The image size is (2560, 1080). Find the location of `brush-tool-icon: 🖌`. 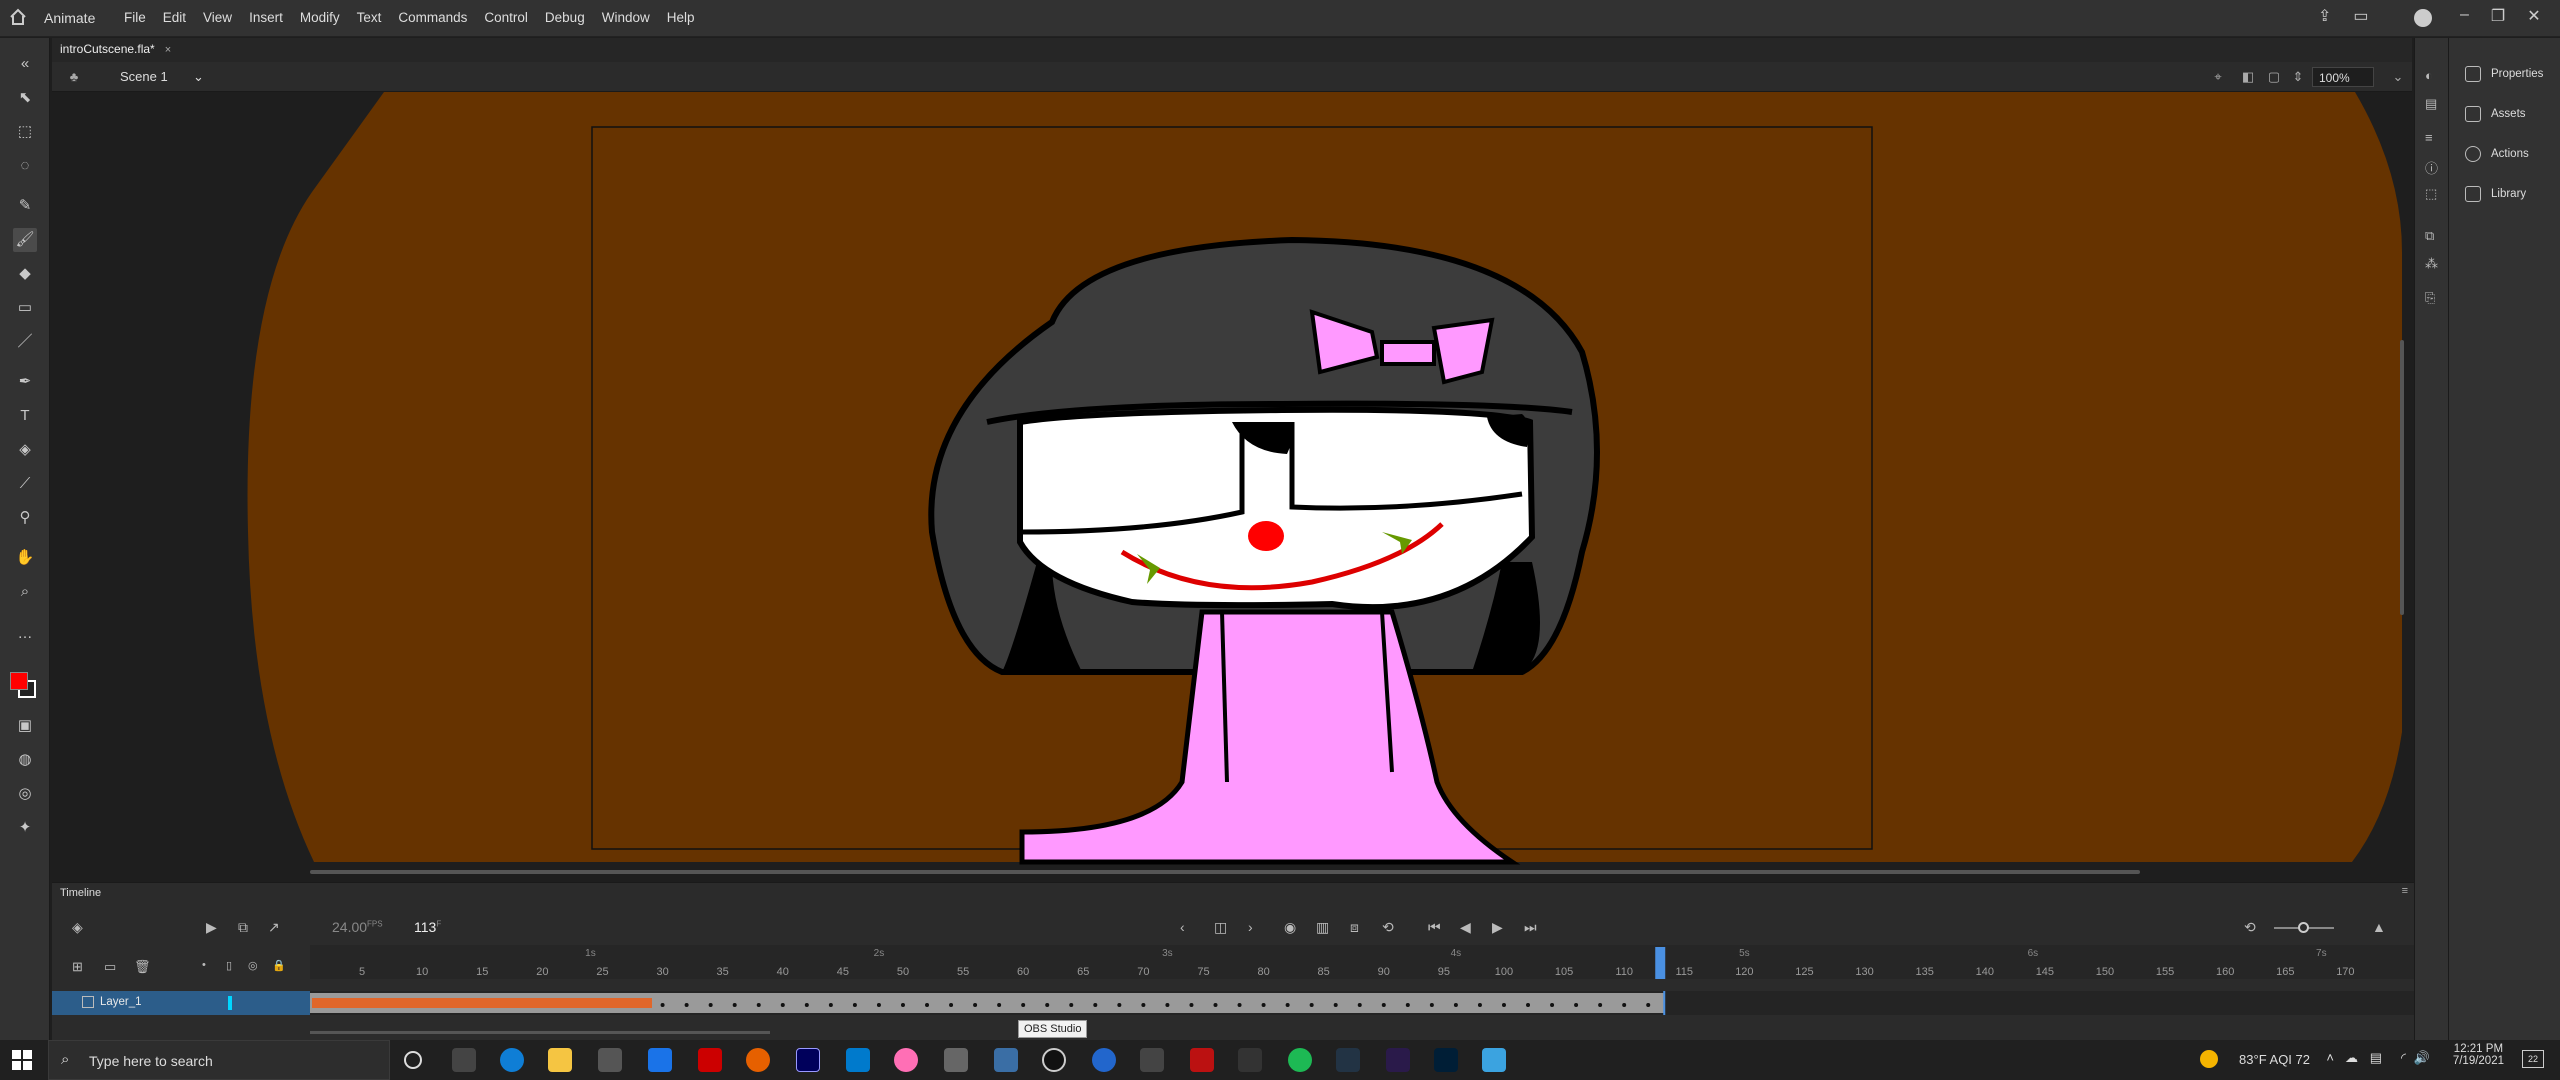

brush-tool-icon: 🖌 is located at coordinates (25, 240).